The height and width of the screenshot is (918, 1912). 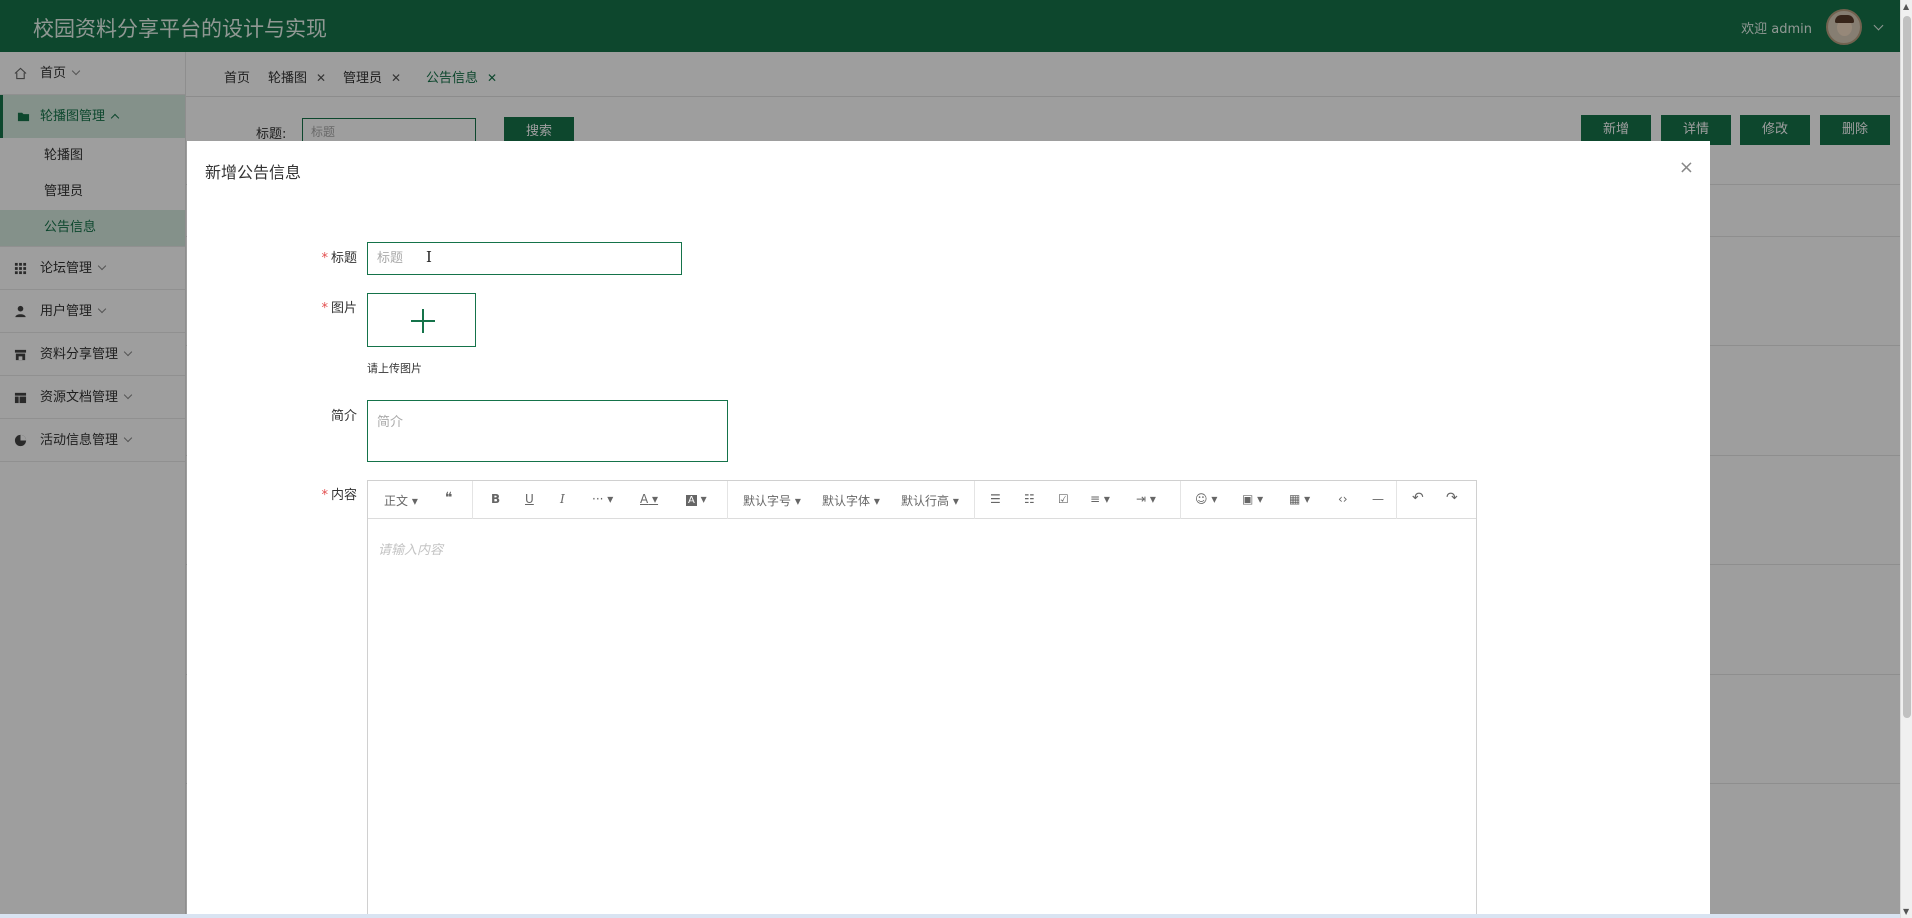 I want to click on italic-icon: I, so click(x=562, y=499).